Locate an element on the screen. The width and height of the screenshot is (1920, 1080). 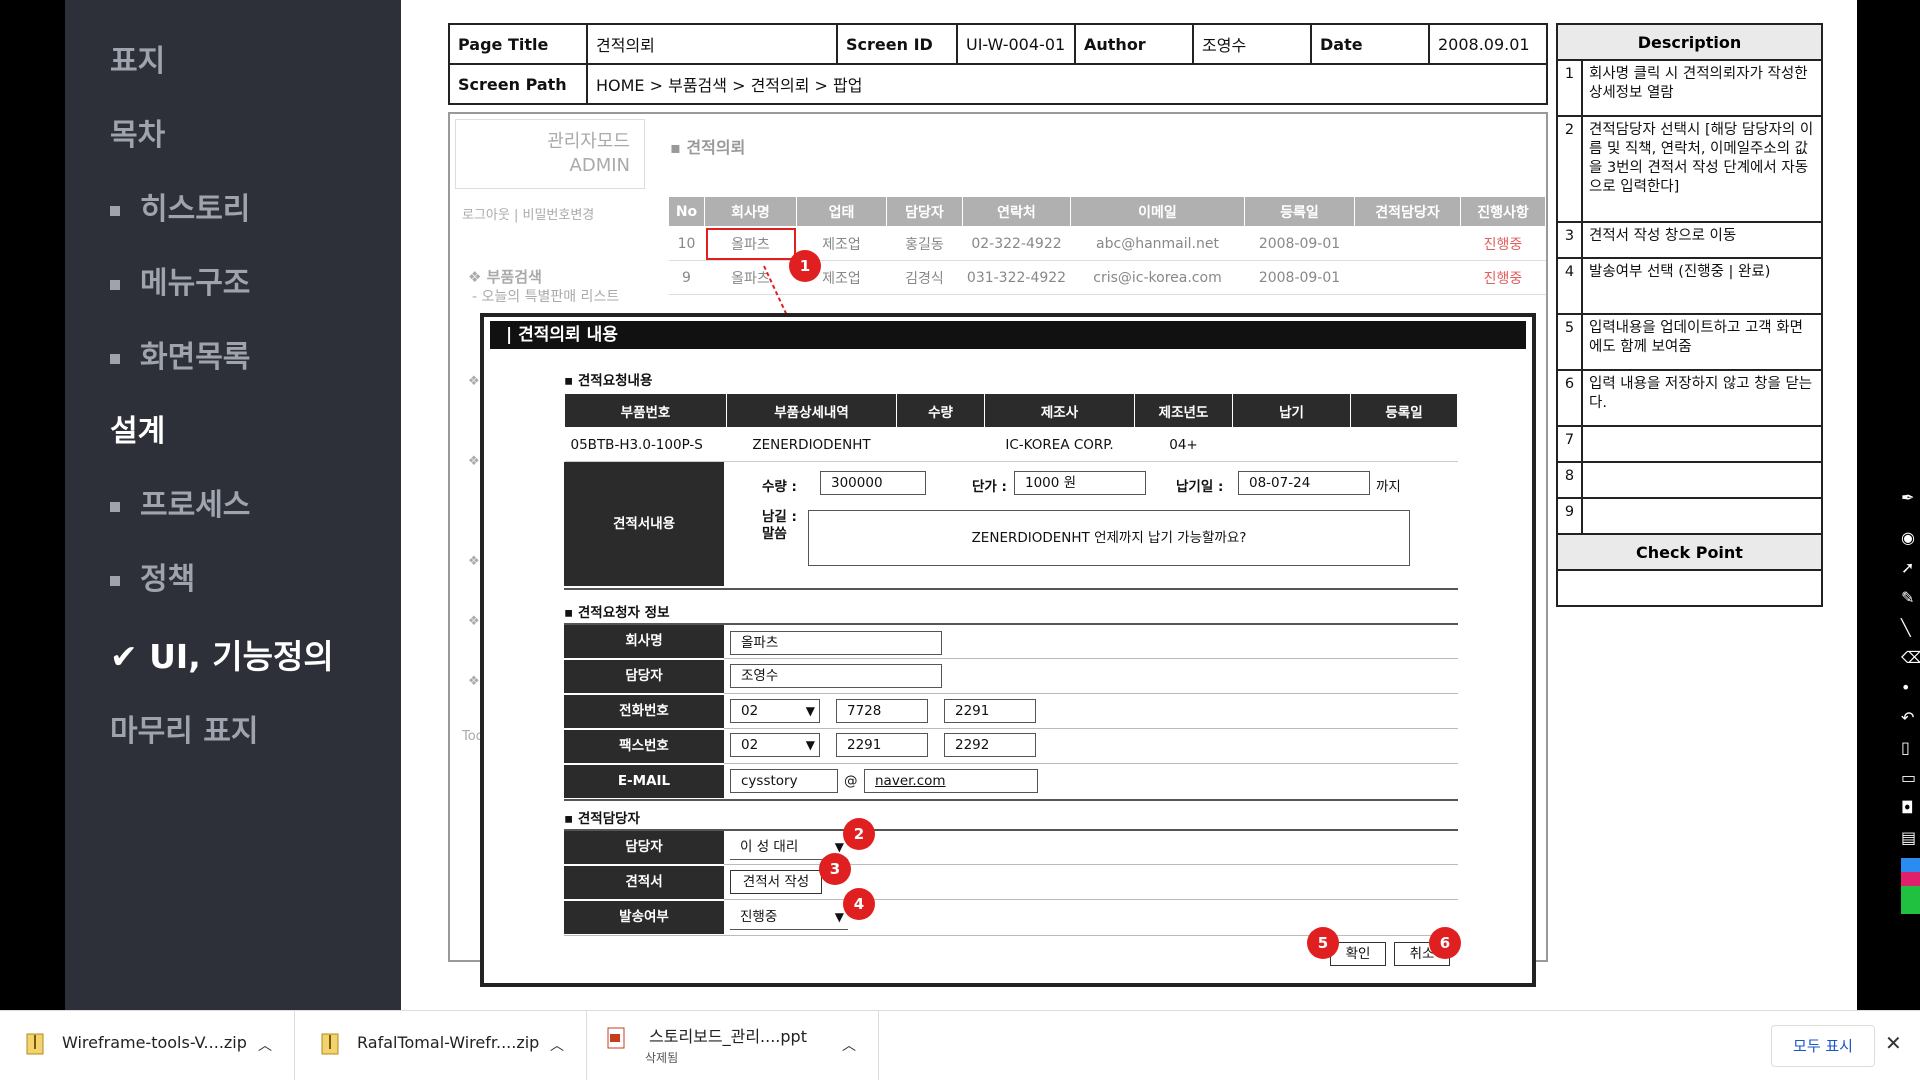
close-icon: ✕ is located at coordinates (1893, 1043).